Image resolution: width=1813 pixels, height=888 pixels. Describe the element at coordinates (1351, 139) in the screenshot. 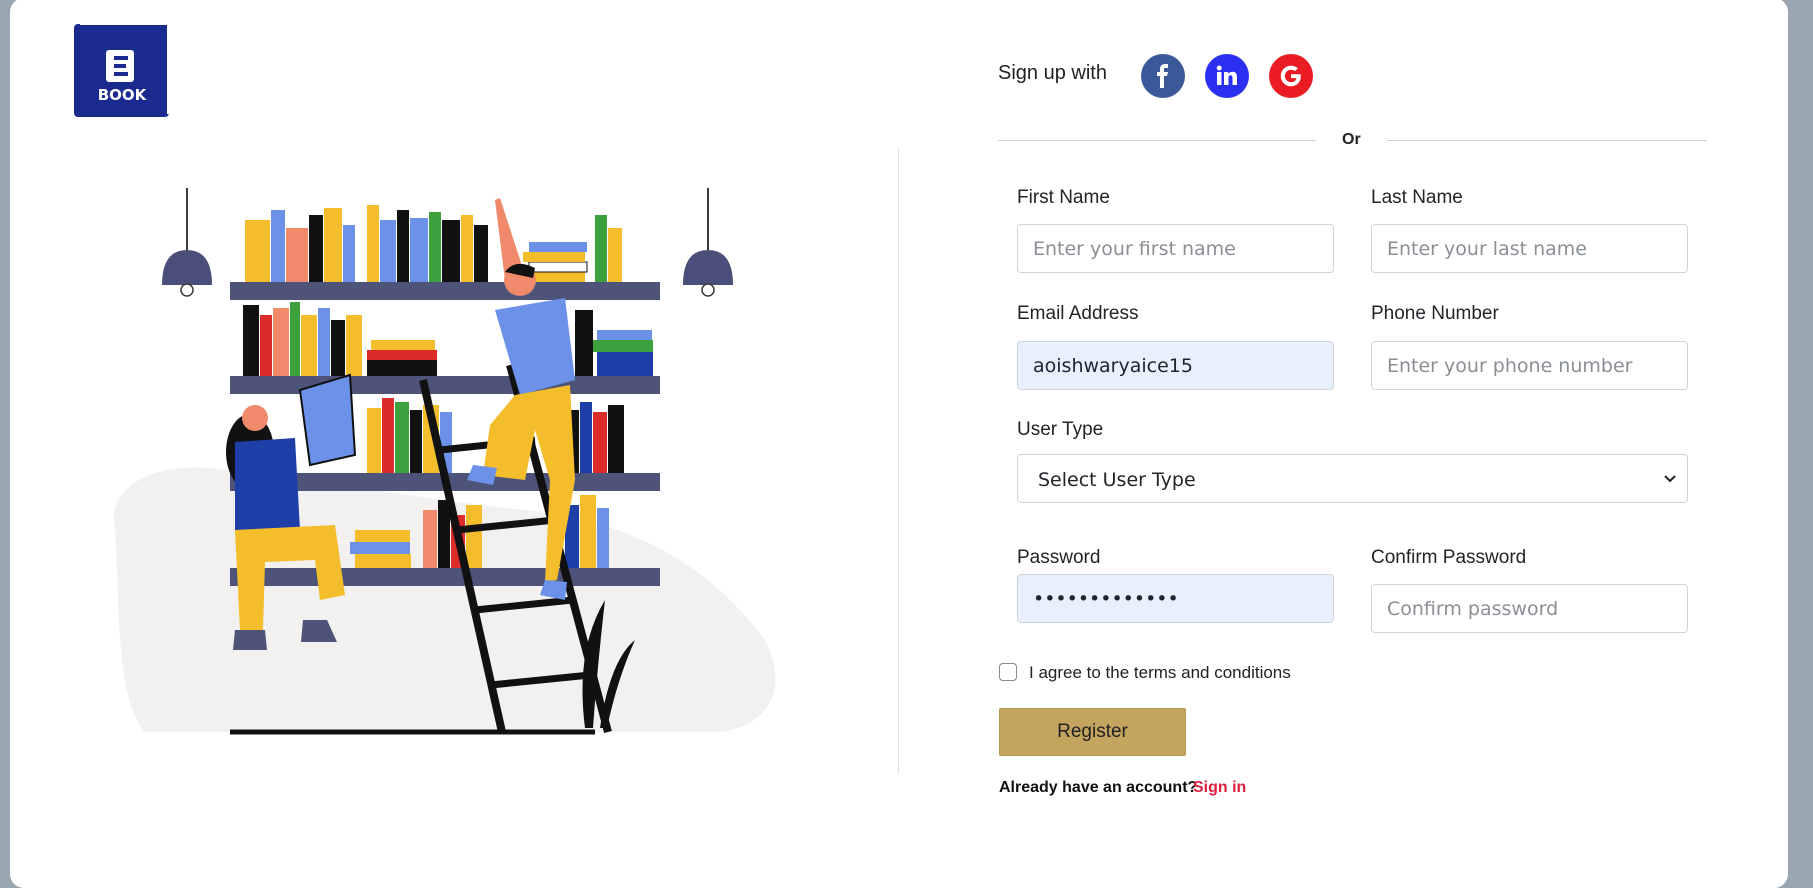

I see `or-separator: Or` at that location.